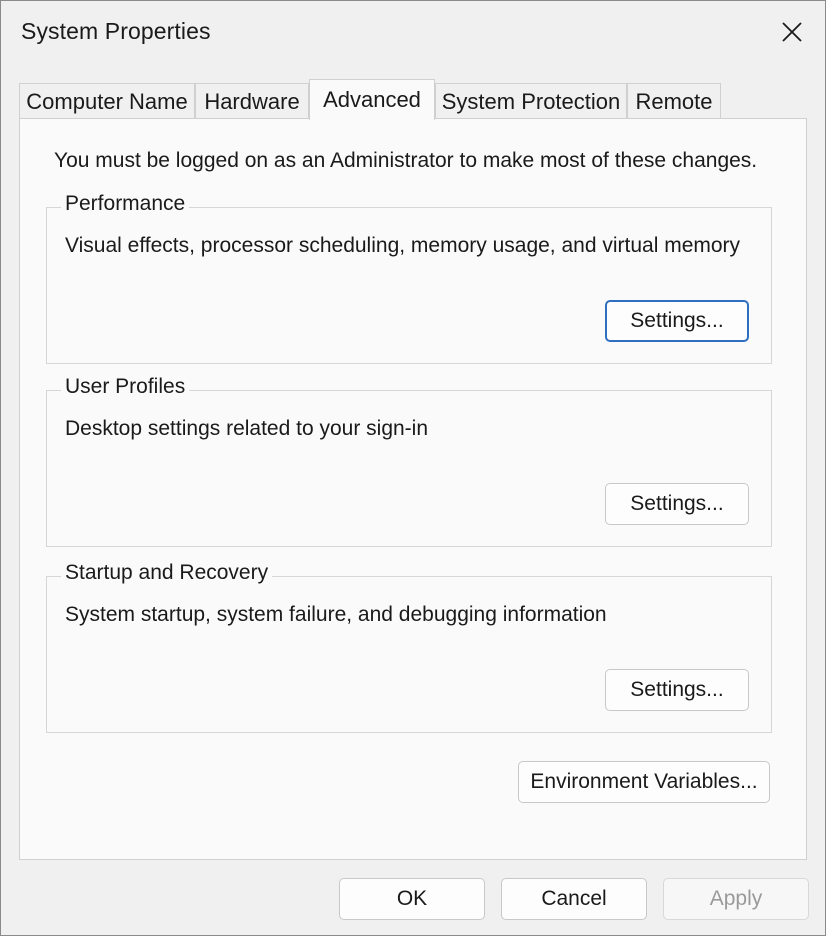  I want to click on tab-remote: Remote, so click(674, 101).